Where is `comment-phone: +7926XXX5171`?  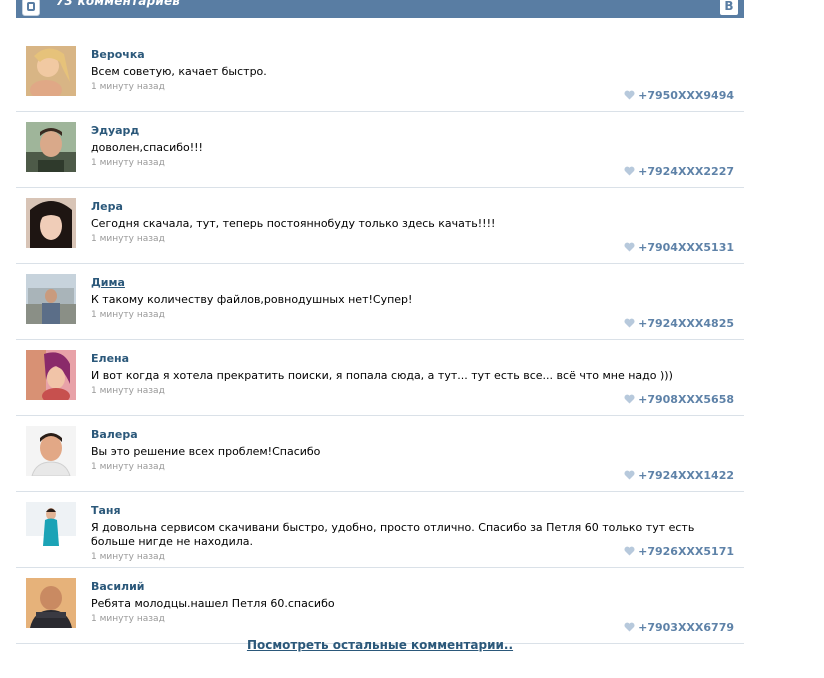
comment-phone: +7926XXX5171 is located at coordinates (686, 551).